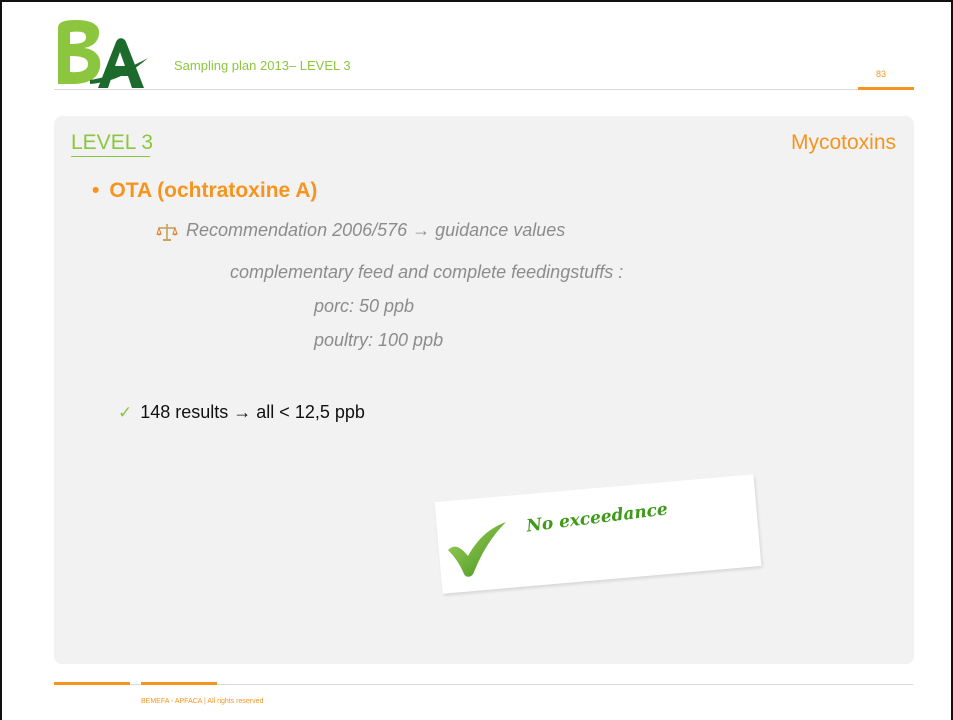 The width and height of the screenshot is (953, 720). I want to click on results-line: ✓ 148 results → all < 12,5 ppb, so click(241, 413).